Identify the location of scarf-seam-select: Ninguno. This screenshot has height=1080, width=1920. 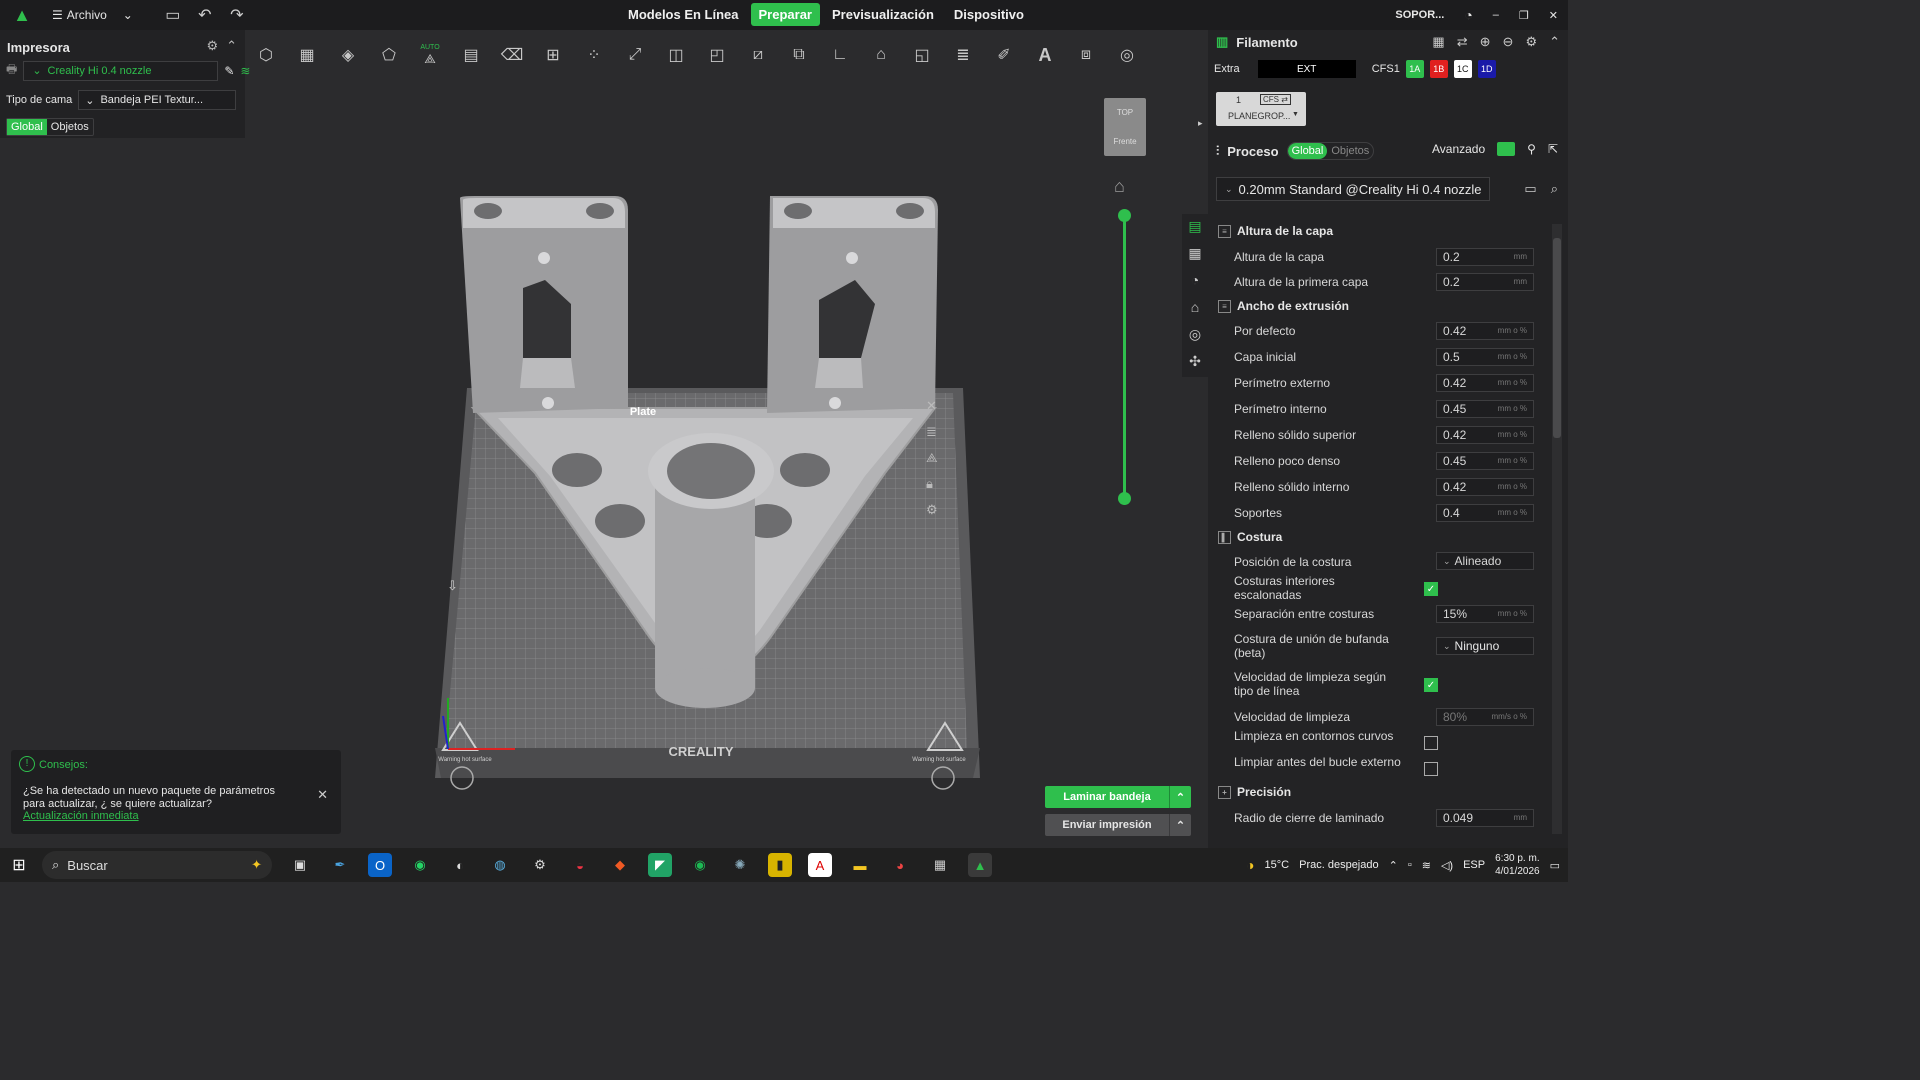
(1485, 646).